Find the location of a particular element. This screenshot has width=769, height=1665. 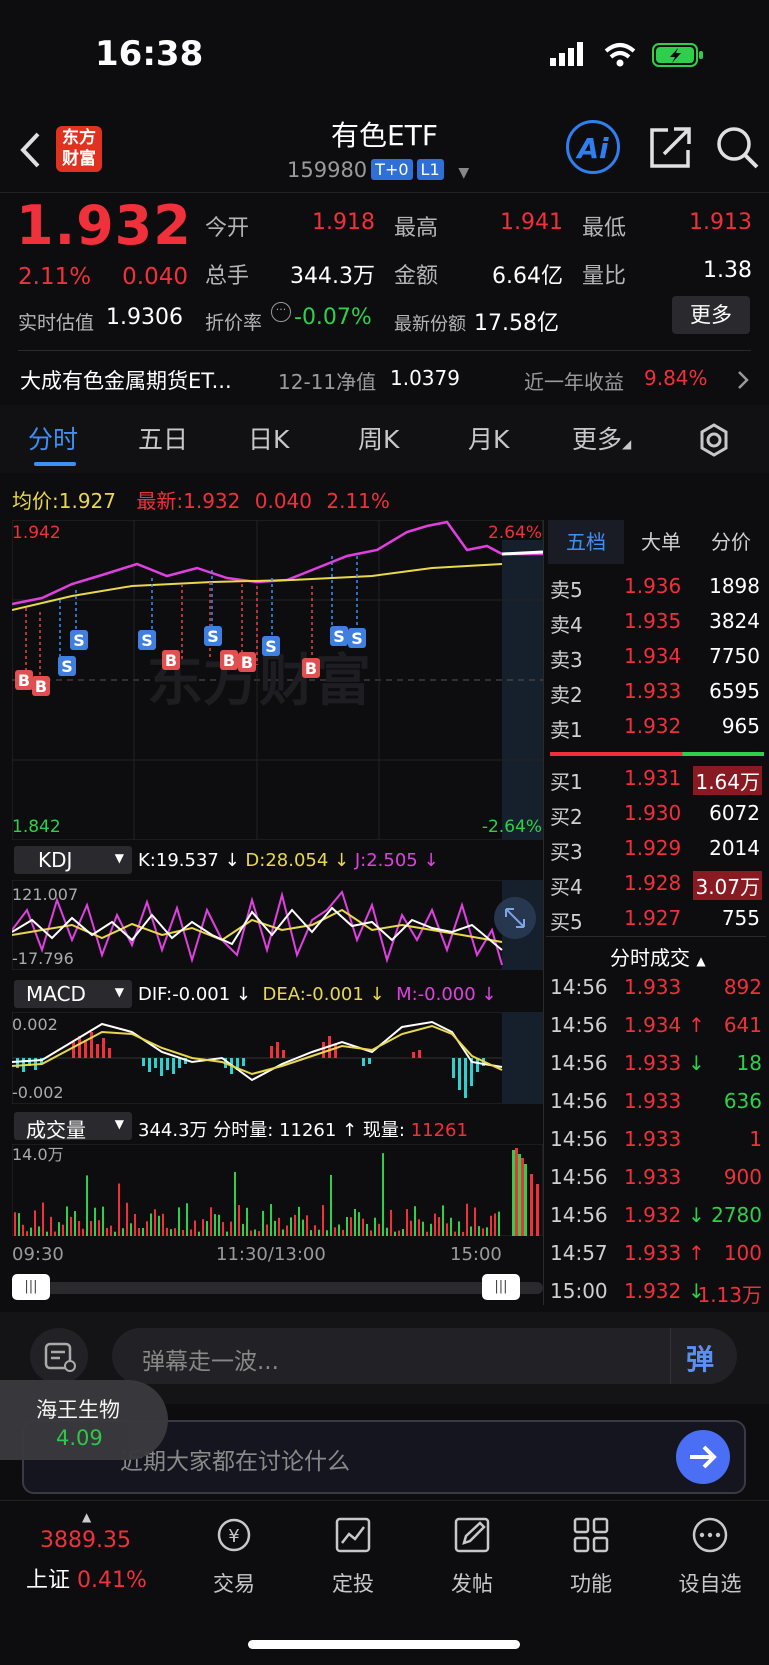

time-start: 09:30 is located at coordinates (38, 1254).